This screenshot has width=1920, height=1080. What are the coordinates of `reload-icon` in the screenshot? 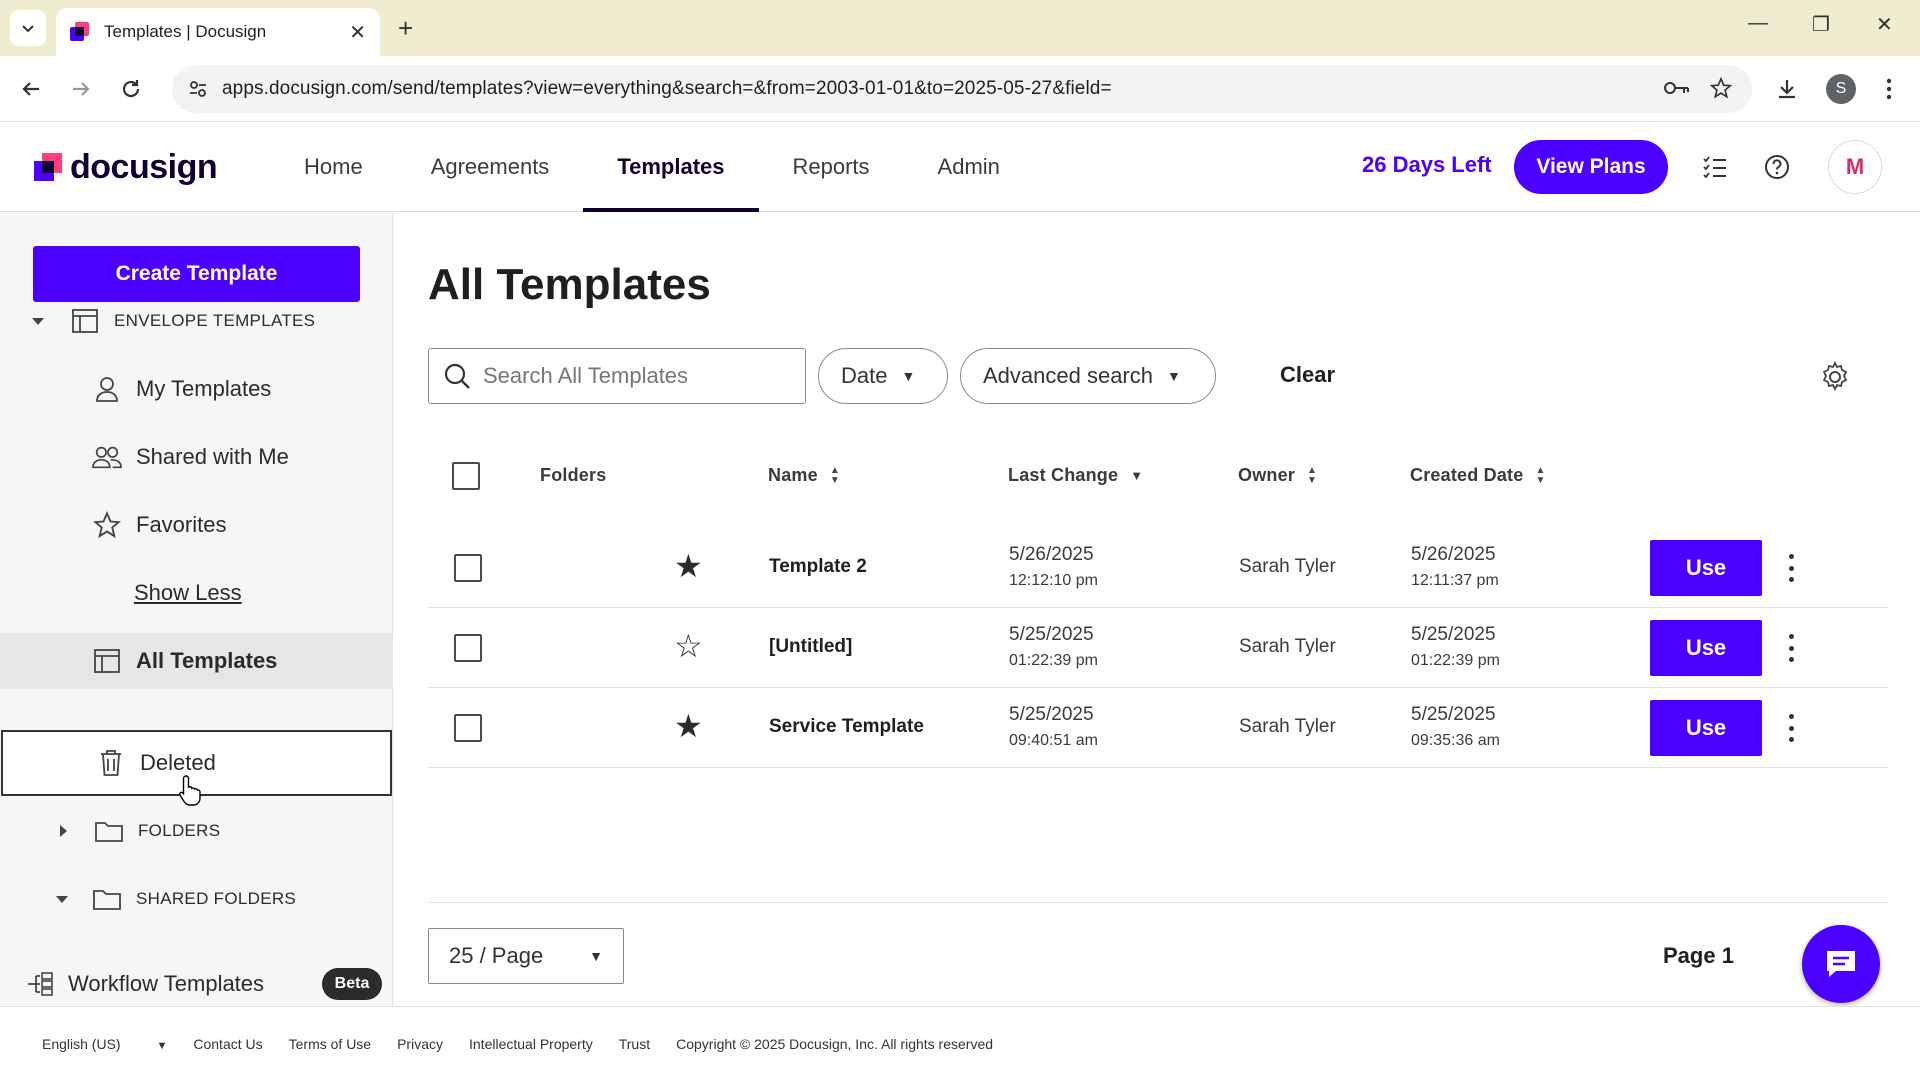 It's located at (131, 89).